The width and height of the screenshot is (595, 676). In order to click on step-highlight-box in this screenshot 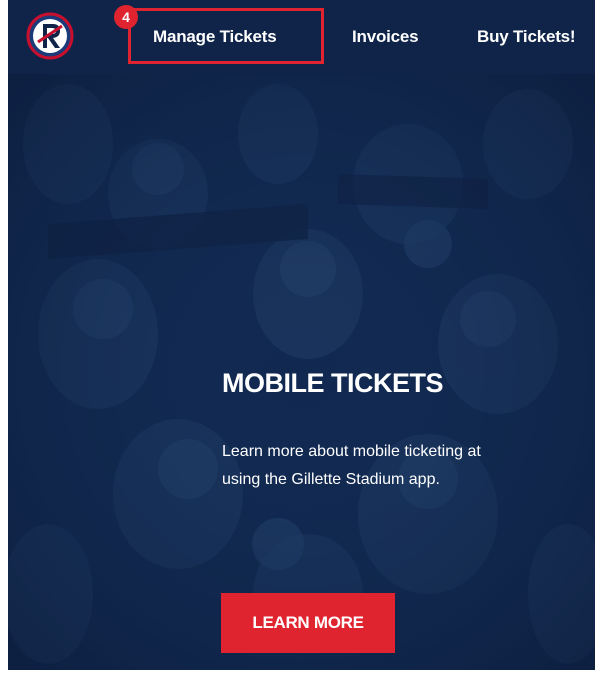, I will do `click(226, 36)`.